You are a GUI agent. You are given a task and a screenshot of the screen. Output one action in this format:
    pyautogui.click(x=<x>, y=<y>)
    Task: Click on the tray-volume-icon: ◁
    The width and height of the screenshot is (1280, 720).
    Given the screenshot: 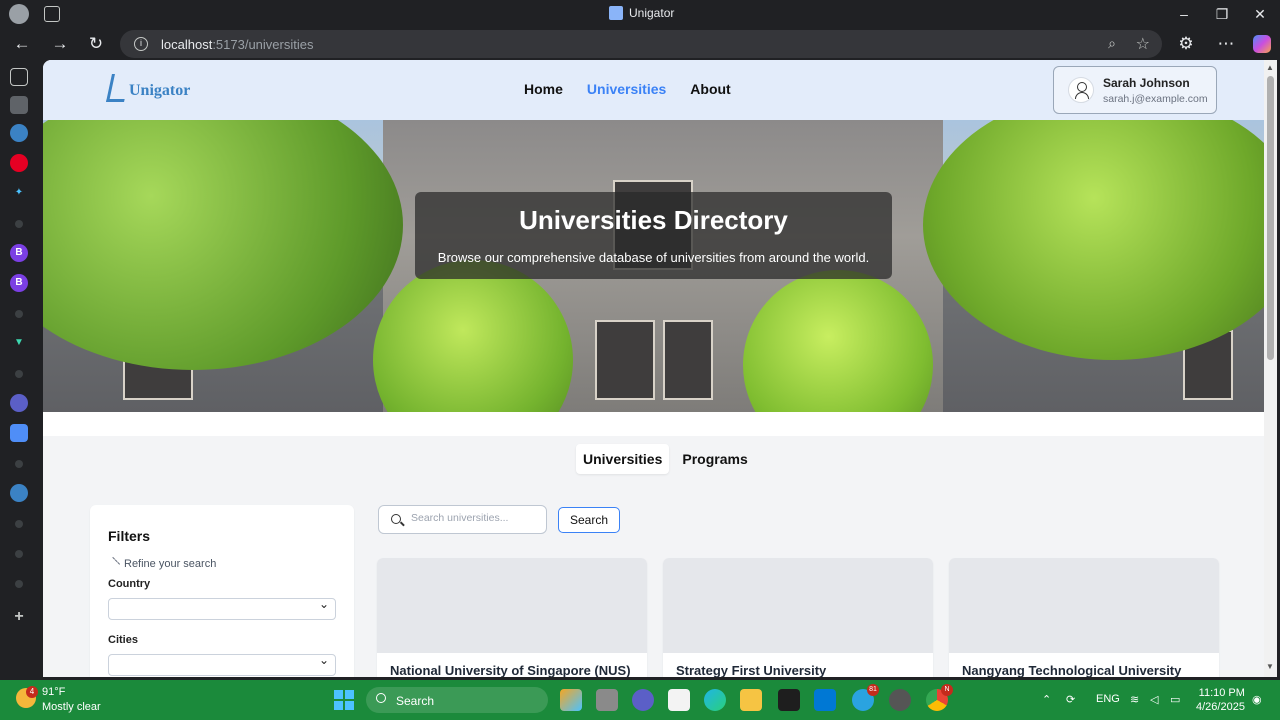 What is the action you would take?
    pyautogui.click(x=1154, y=699)
    